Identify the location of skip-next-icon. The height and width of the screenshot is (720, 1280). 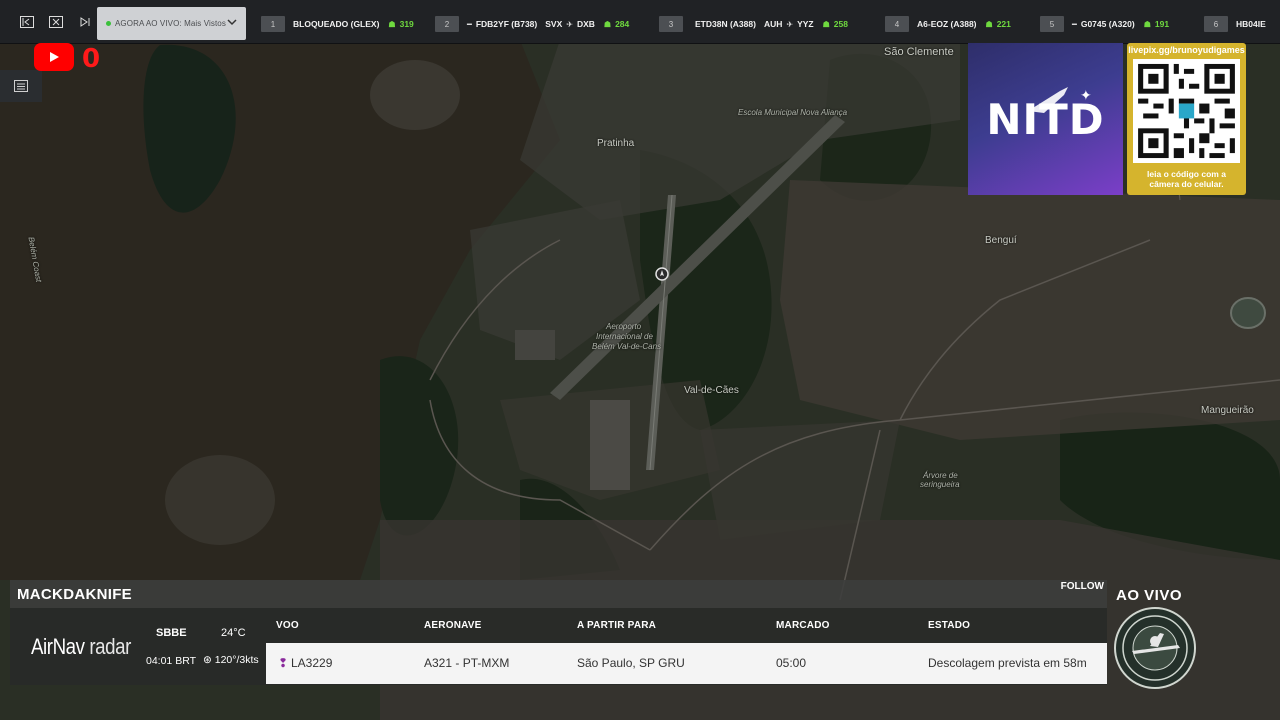
(85, 22).